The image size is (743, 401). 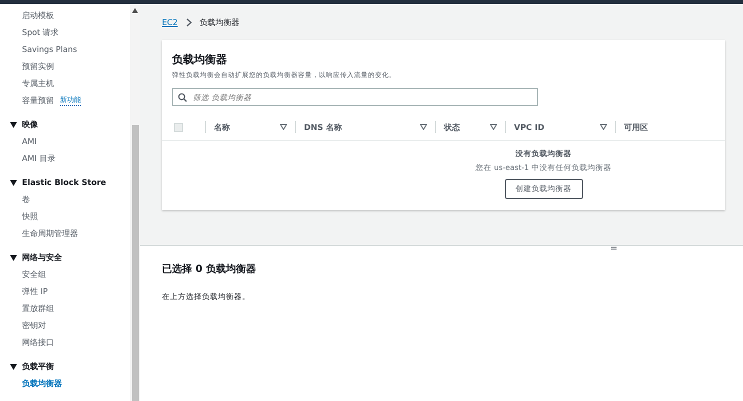 What do you see at coordinates (636, 127) in the screenshot?
I see `column-header: 可用区` at bounding box center [636, 127].